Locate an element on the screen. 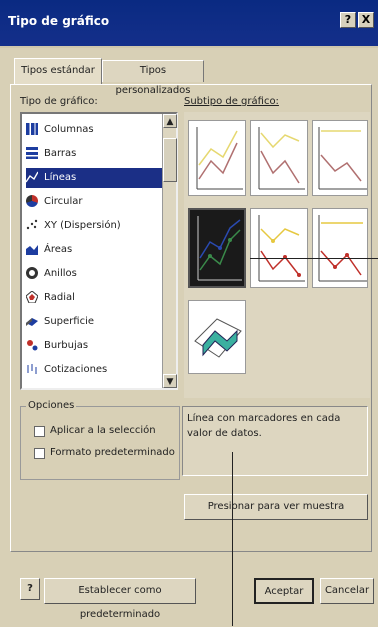 Image resolution: width=378 pixels, height=627 pixels. list-item-columnas: Columnas is located at coordinates (97, 130).